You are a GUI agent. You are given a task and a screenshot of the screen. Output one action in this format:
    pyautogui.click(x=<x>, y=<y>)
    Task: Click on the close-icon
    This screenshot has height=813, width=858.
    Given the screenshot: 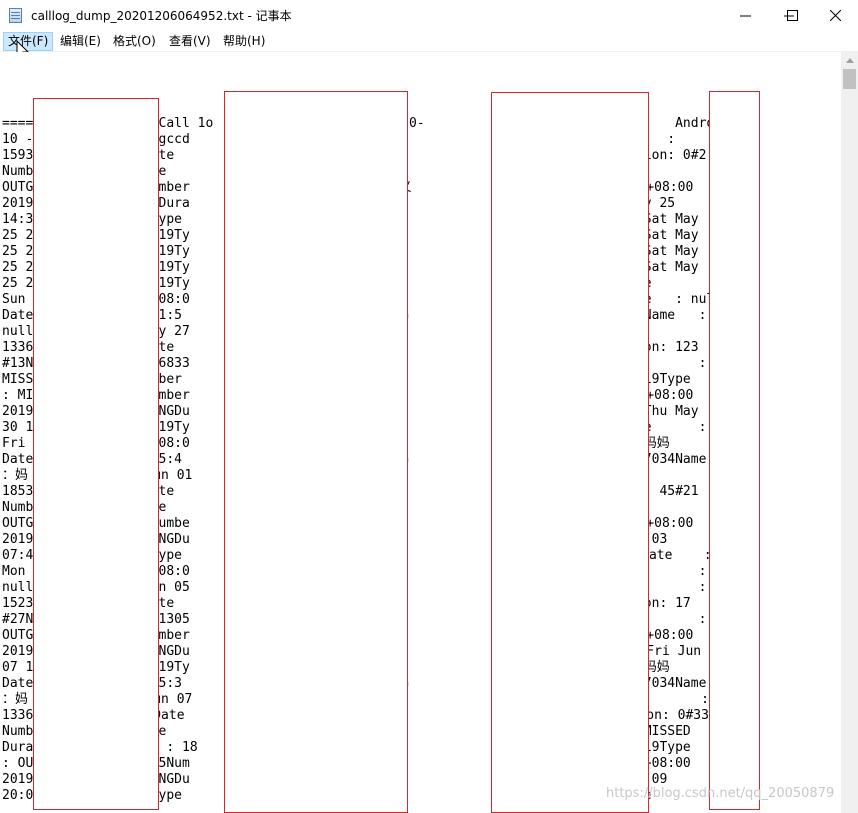 What is the action you would take?
    pyautogui.click(x=835, y=15)
    